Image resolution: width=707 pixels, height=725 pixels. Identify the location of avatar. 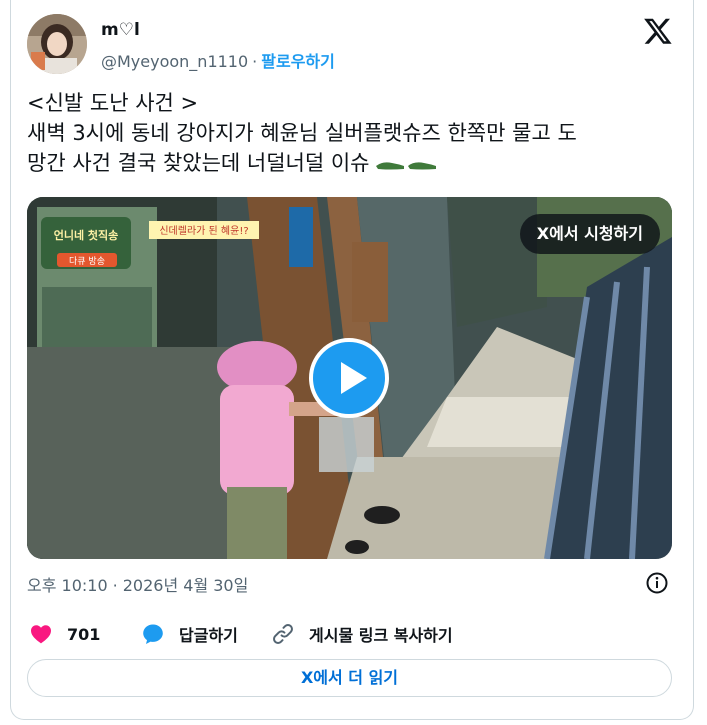
(57, 44).